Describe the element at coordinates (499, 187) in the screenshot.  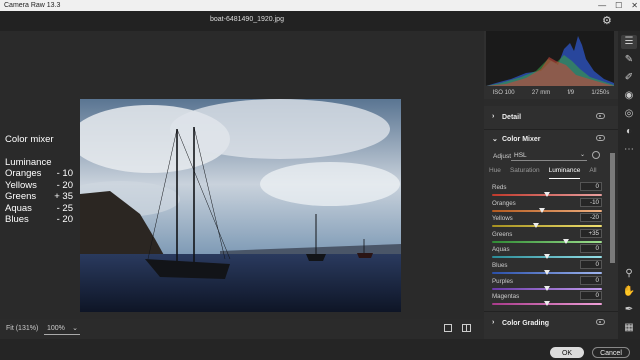
I see `slider-label: Reds` at that location.